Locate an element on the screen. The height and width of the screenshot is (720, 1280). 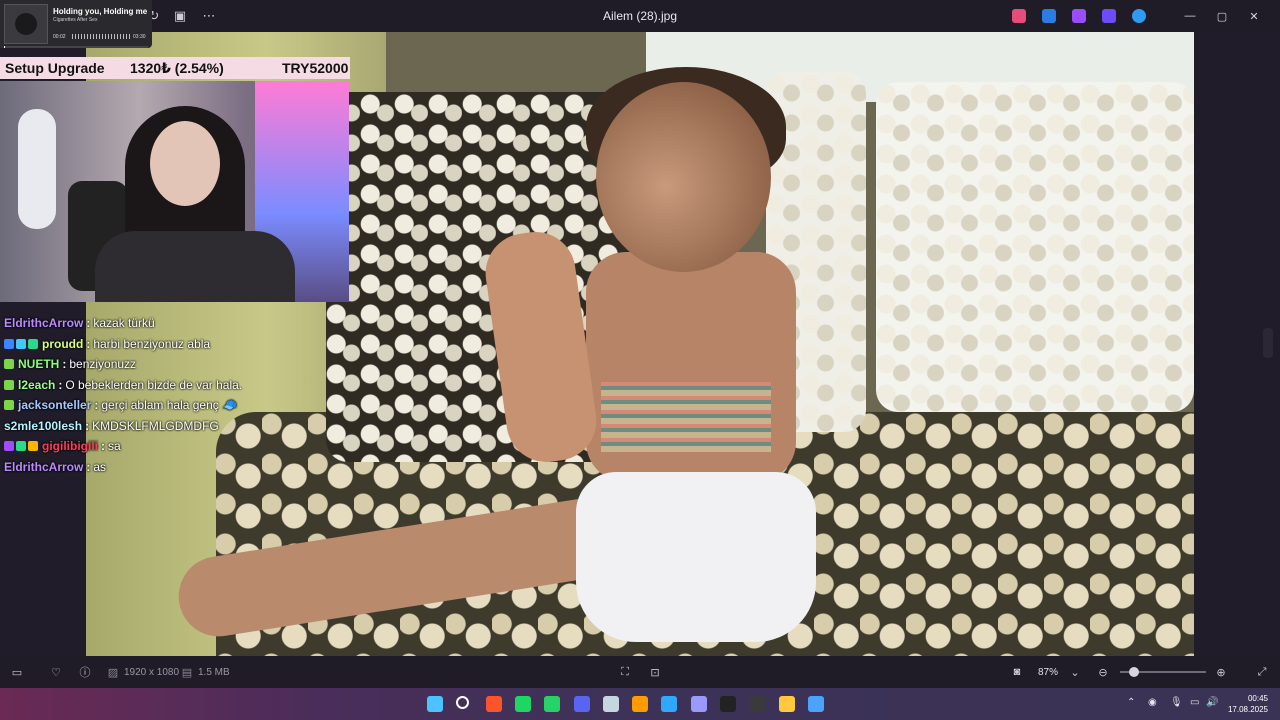
zoom-slider-thumb is located at coordinates (1134, 672).